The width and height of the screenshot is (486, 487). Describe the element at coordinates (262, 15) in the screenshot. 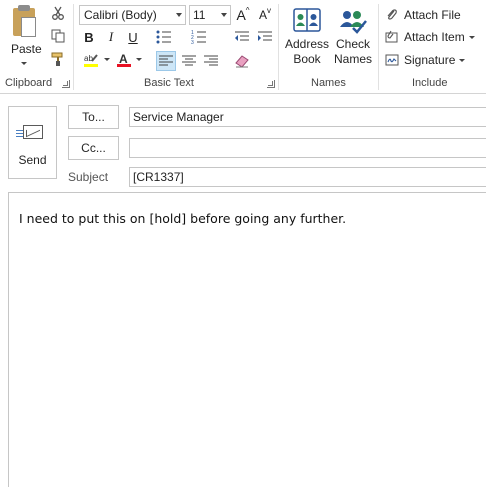

I see `shrink-font-icon: A` at that location.